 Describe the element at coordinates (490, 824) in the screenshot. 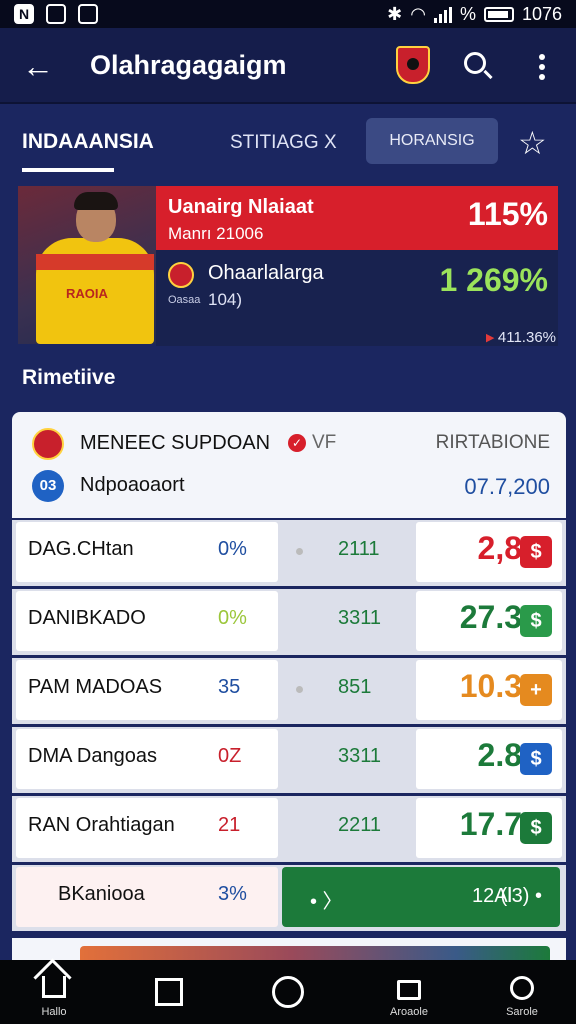

I see `row-value: 17.7` at that location.